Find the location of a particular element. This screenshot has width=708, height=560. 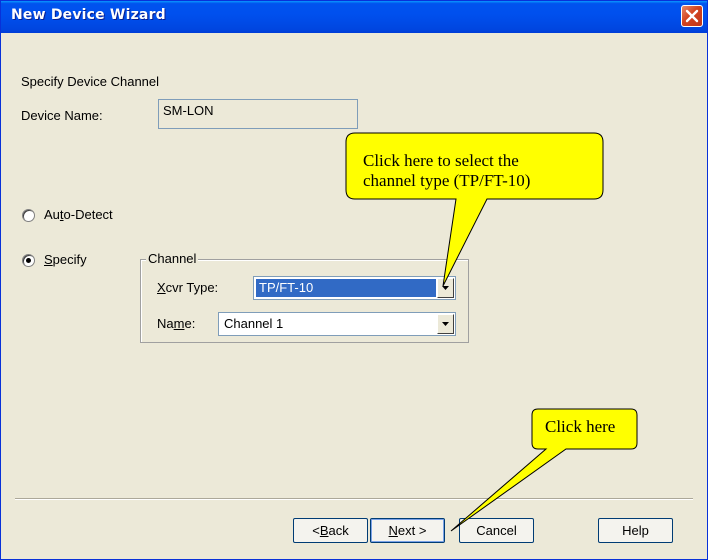

xcvr-callout-line2: channel type (TP/FT-10) is located at coordinates (447, 180).